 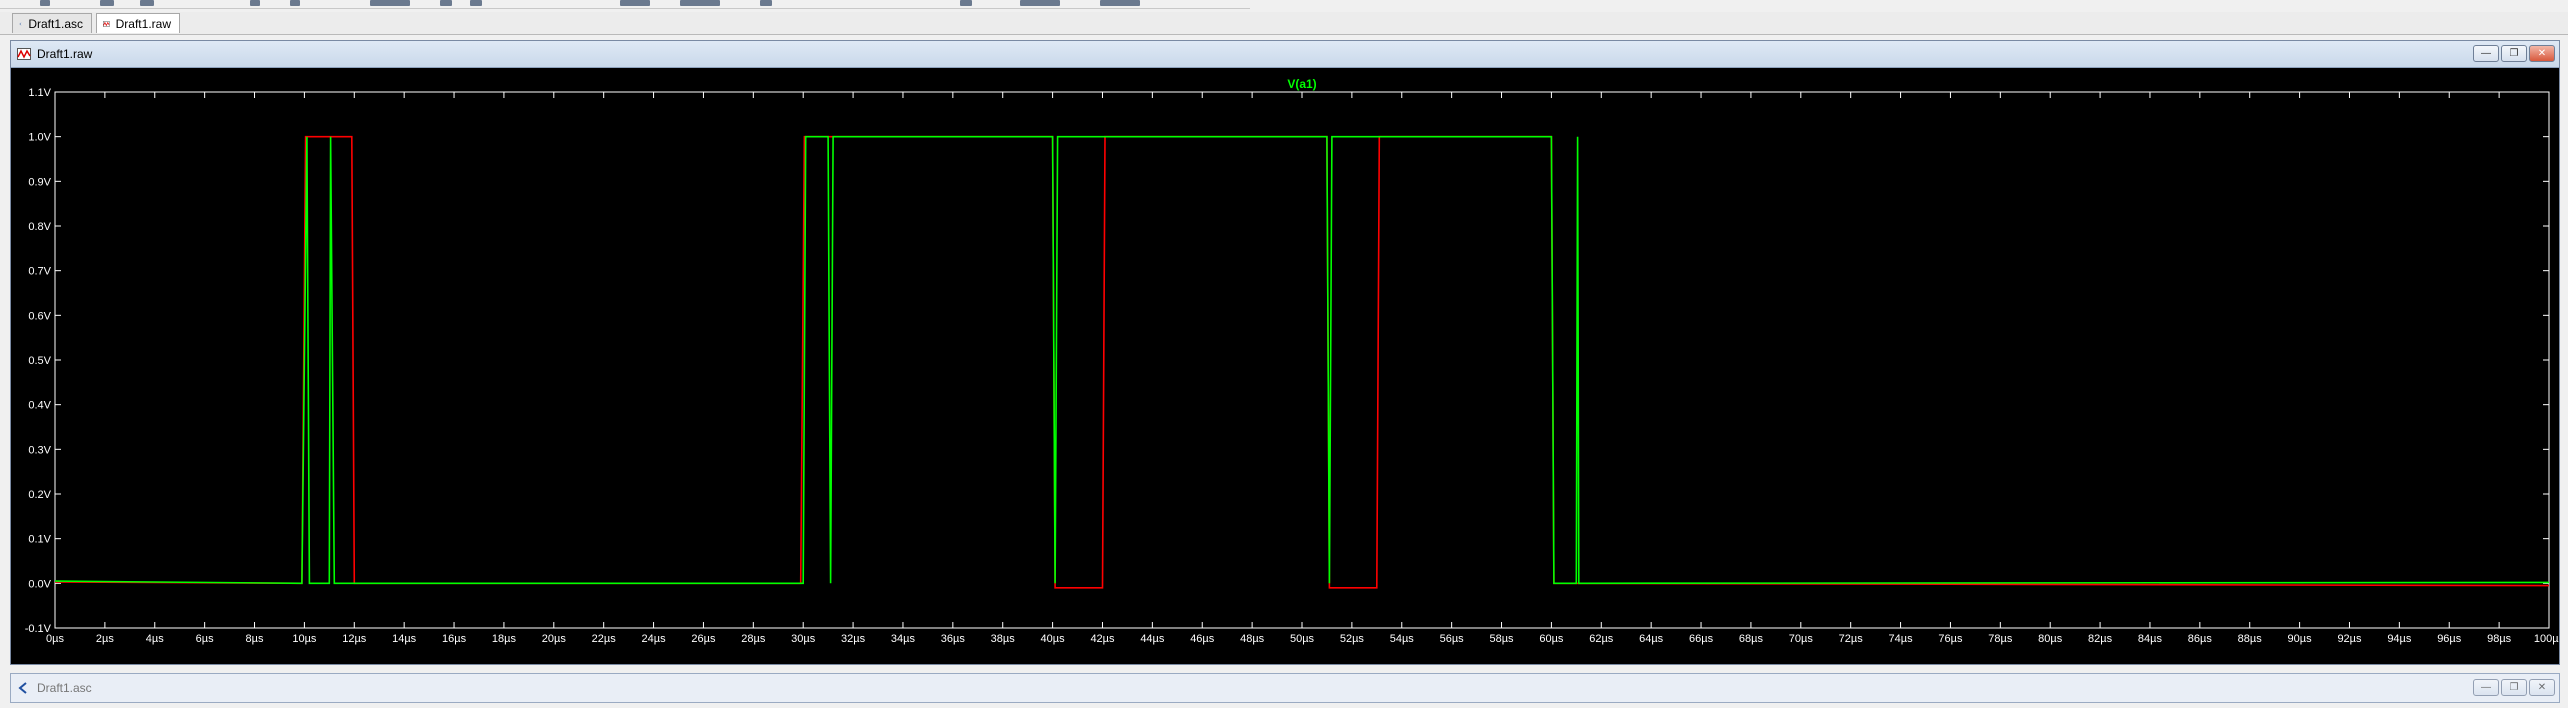 What do you see at coordinates (703, 639) in the screenshot?
I see `x-tick-label: 26µs` at bounding box center [703, 639].